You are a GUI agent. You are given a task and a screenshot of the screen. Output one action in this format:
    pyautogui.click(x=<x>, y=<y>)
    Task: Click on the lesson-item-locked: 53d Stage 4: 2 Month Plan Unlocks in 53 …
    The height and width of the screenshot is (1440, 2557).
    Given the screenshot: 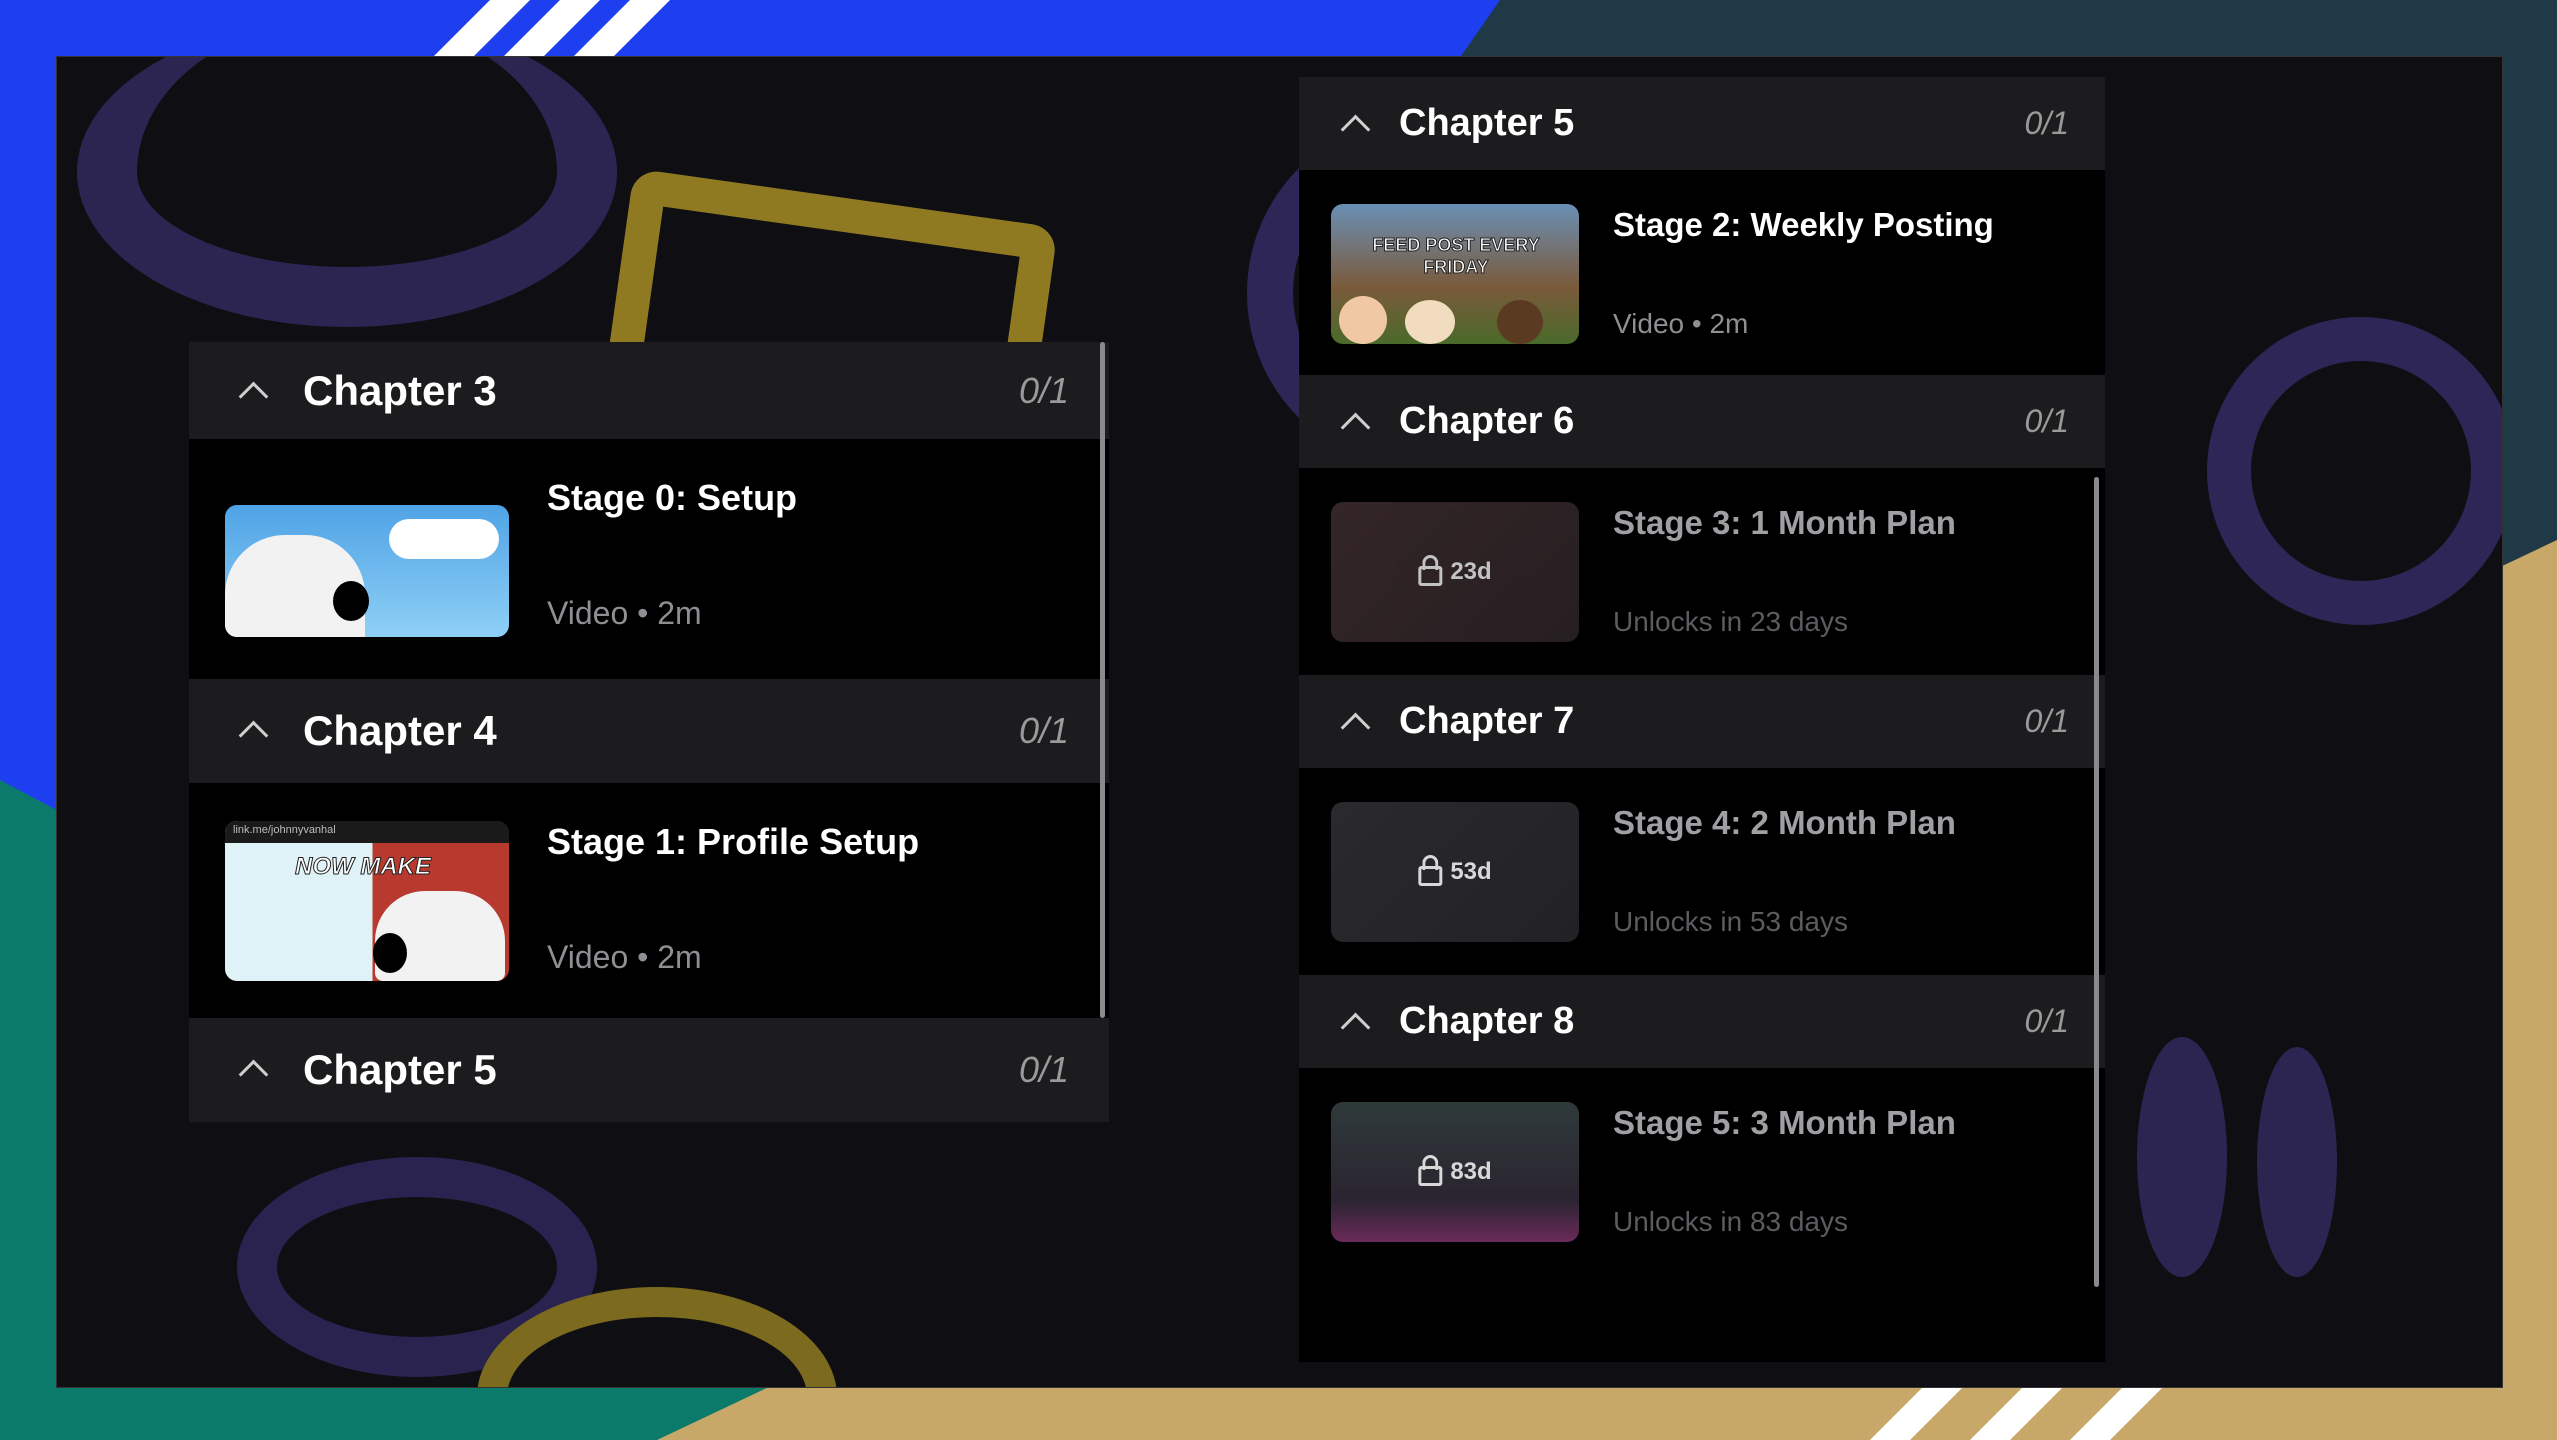 What is the action you would take?
    pyautogui.click(x=1702, y=871)
    